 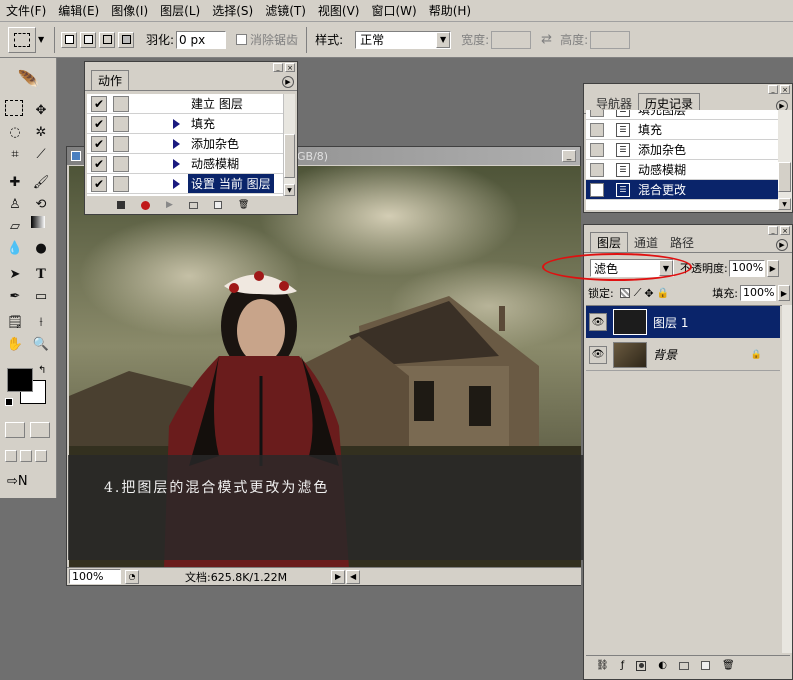 What do you see at coordinates (40, 430) in the screenshot?
I see `quickmask-mode-icon` at bounding box center [40, 430].